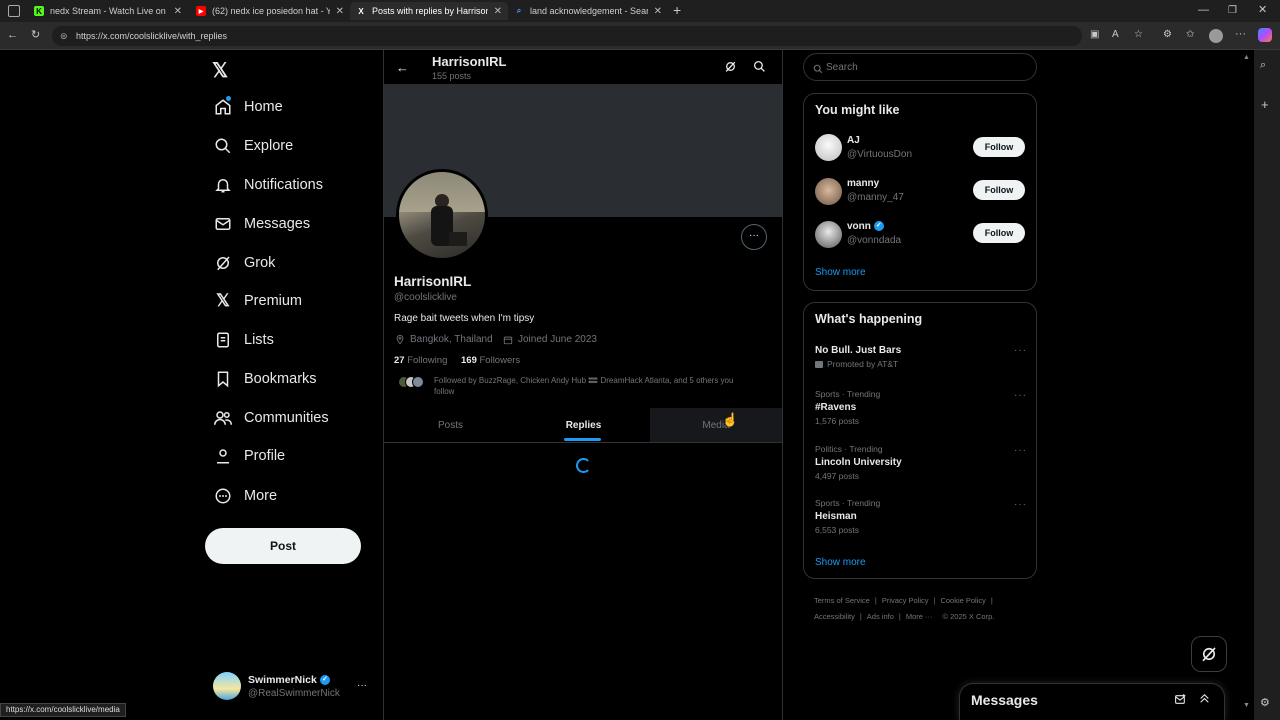 The image size is (1280, 720). I want to click on copilot-icon, so click(1265, 35).